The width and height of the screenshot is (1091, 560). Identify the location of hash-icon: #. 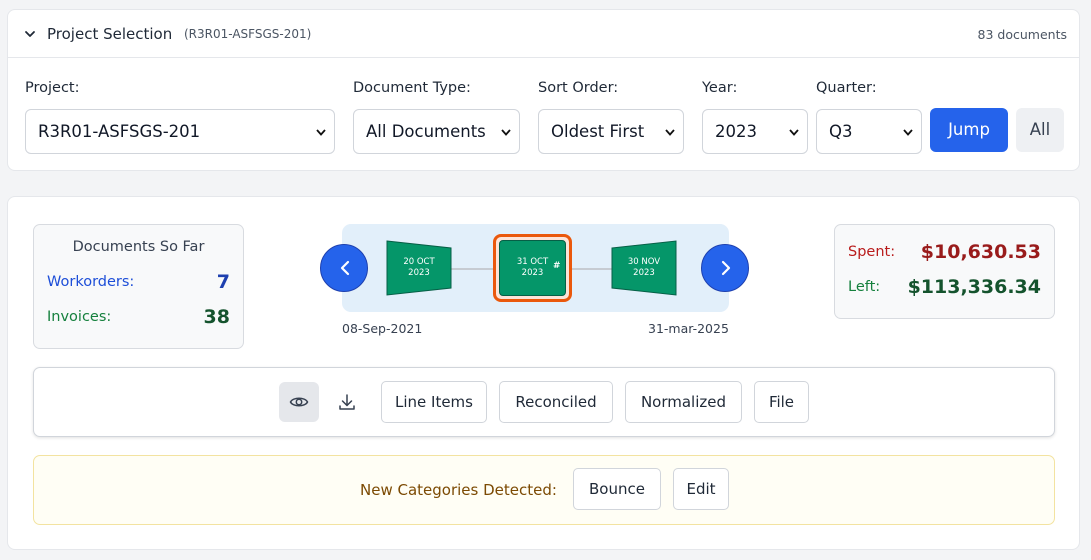
(557, 266).